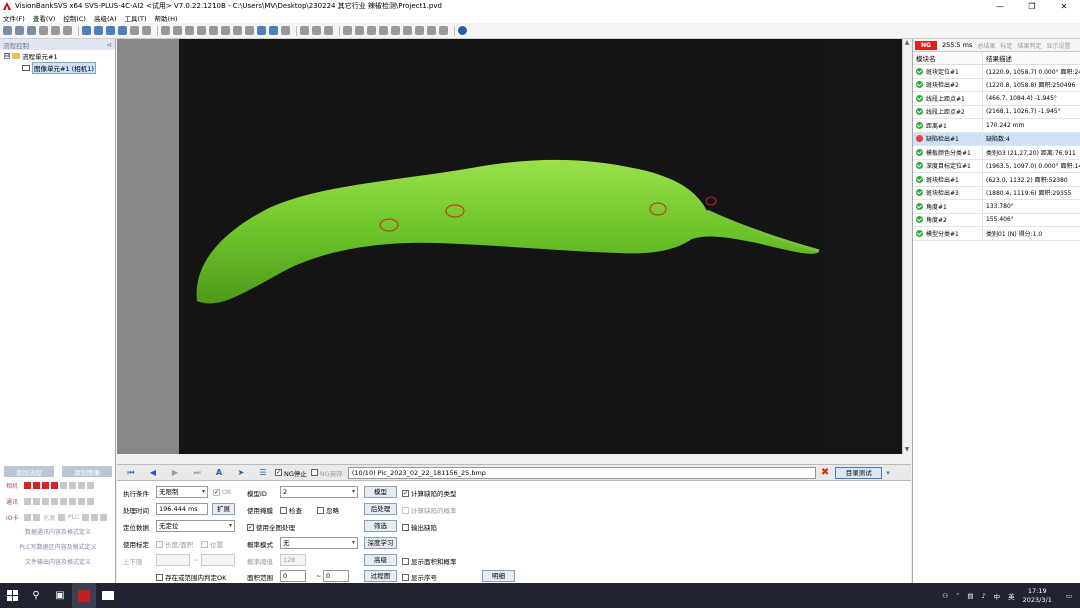  What do you see at coordinates (195, 526) in the screenshot?
I see `locate-select: 无定位 ▾` at bounding box center [195, 526].